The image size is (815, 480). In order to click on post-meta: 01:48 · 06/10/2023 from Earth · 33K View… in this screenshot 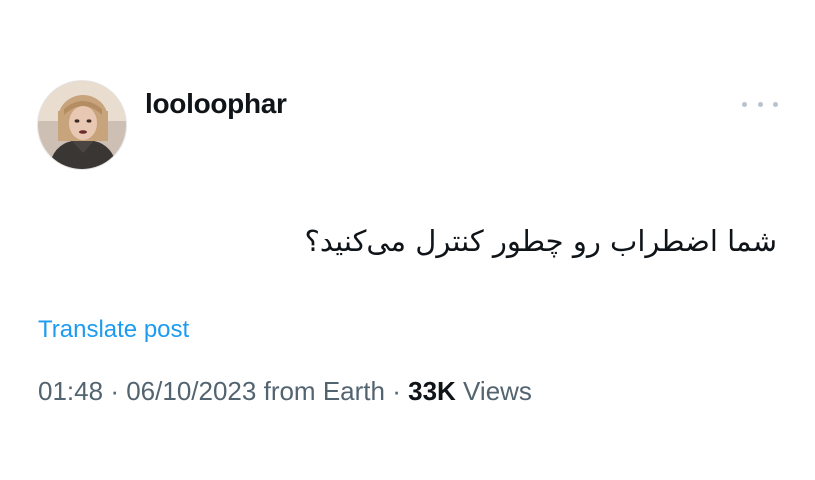, I will do `click(285, 391)`.